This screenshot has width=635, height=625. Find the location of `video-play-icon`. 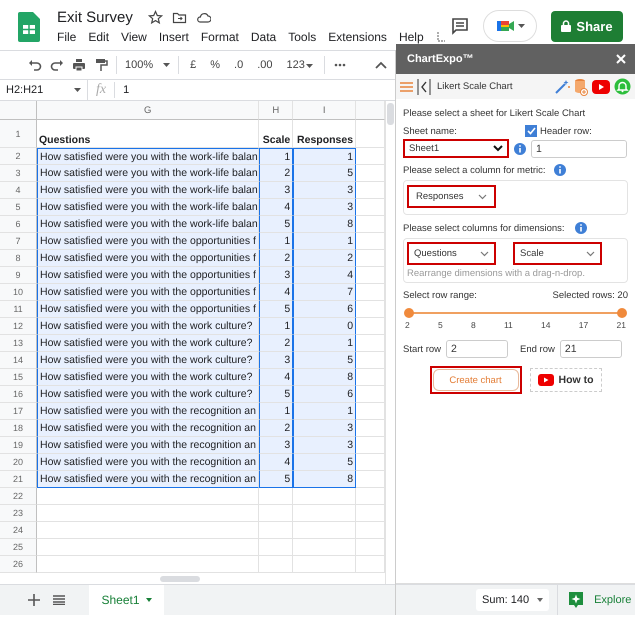

video-play-icon is located at coordinates (601, 87).